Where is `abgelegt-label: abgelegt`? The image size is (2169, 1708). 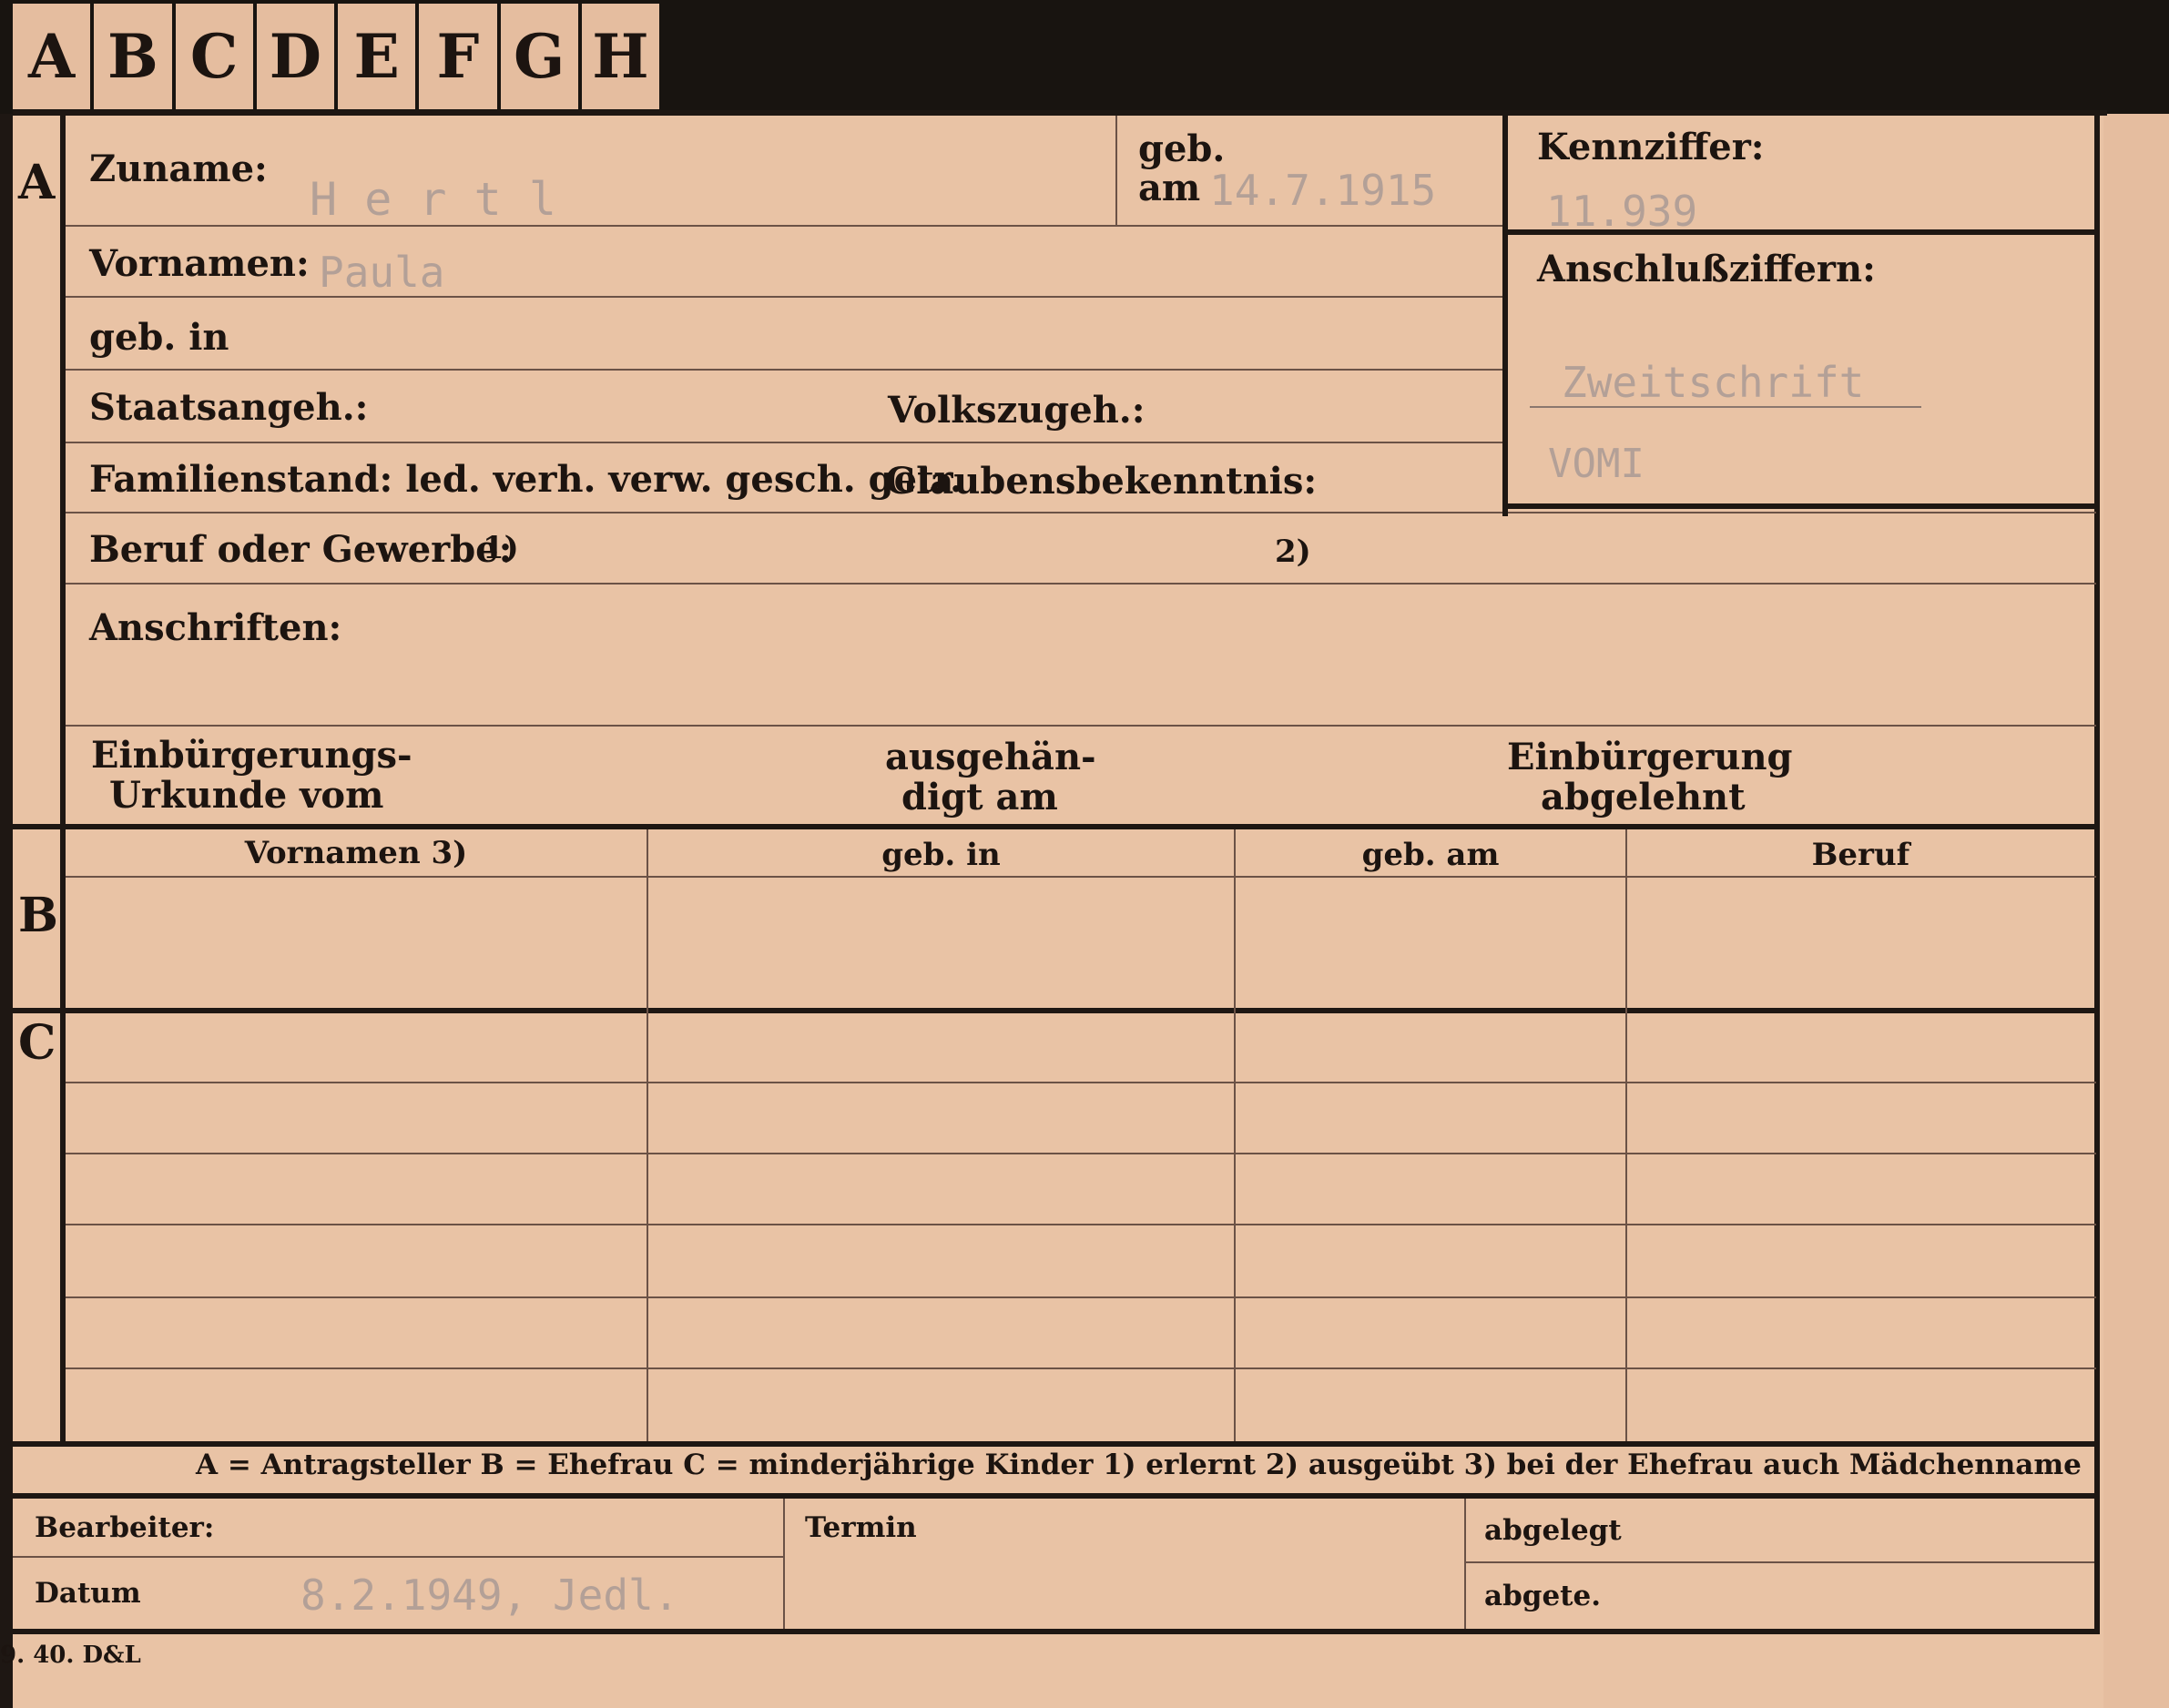
abgelegt-label: abgelegt is located at coordinates (1553, 1531).